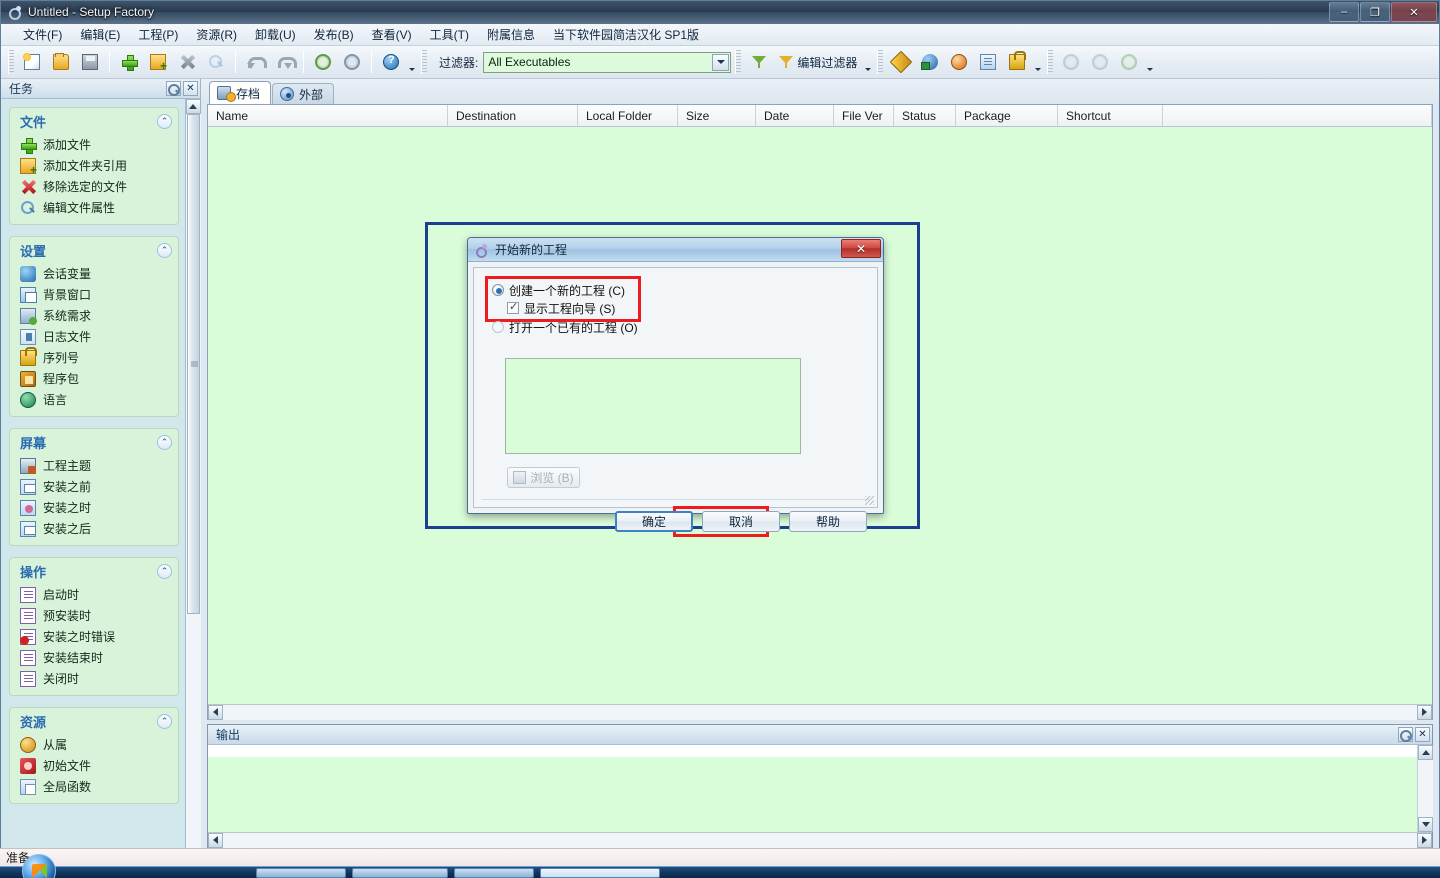  I want to click on output-hscrollbar, so click(820, 840).